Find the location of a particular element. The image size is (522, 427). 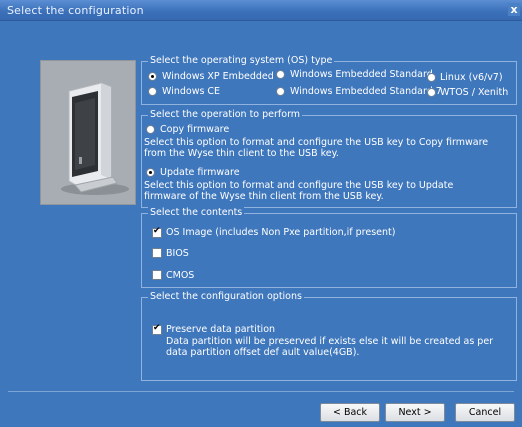

label-update-firmware: Update firmware is located at coordinates (200, 172).